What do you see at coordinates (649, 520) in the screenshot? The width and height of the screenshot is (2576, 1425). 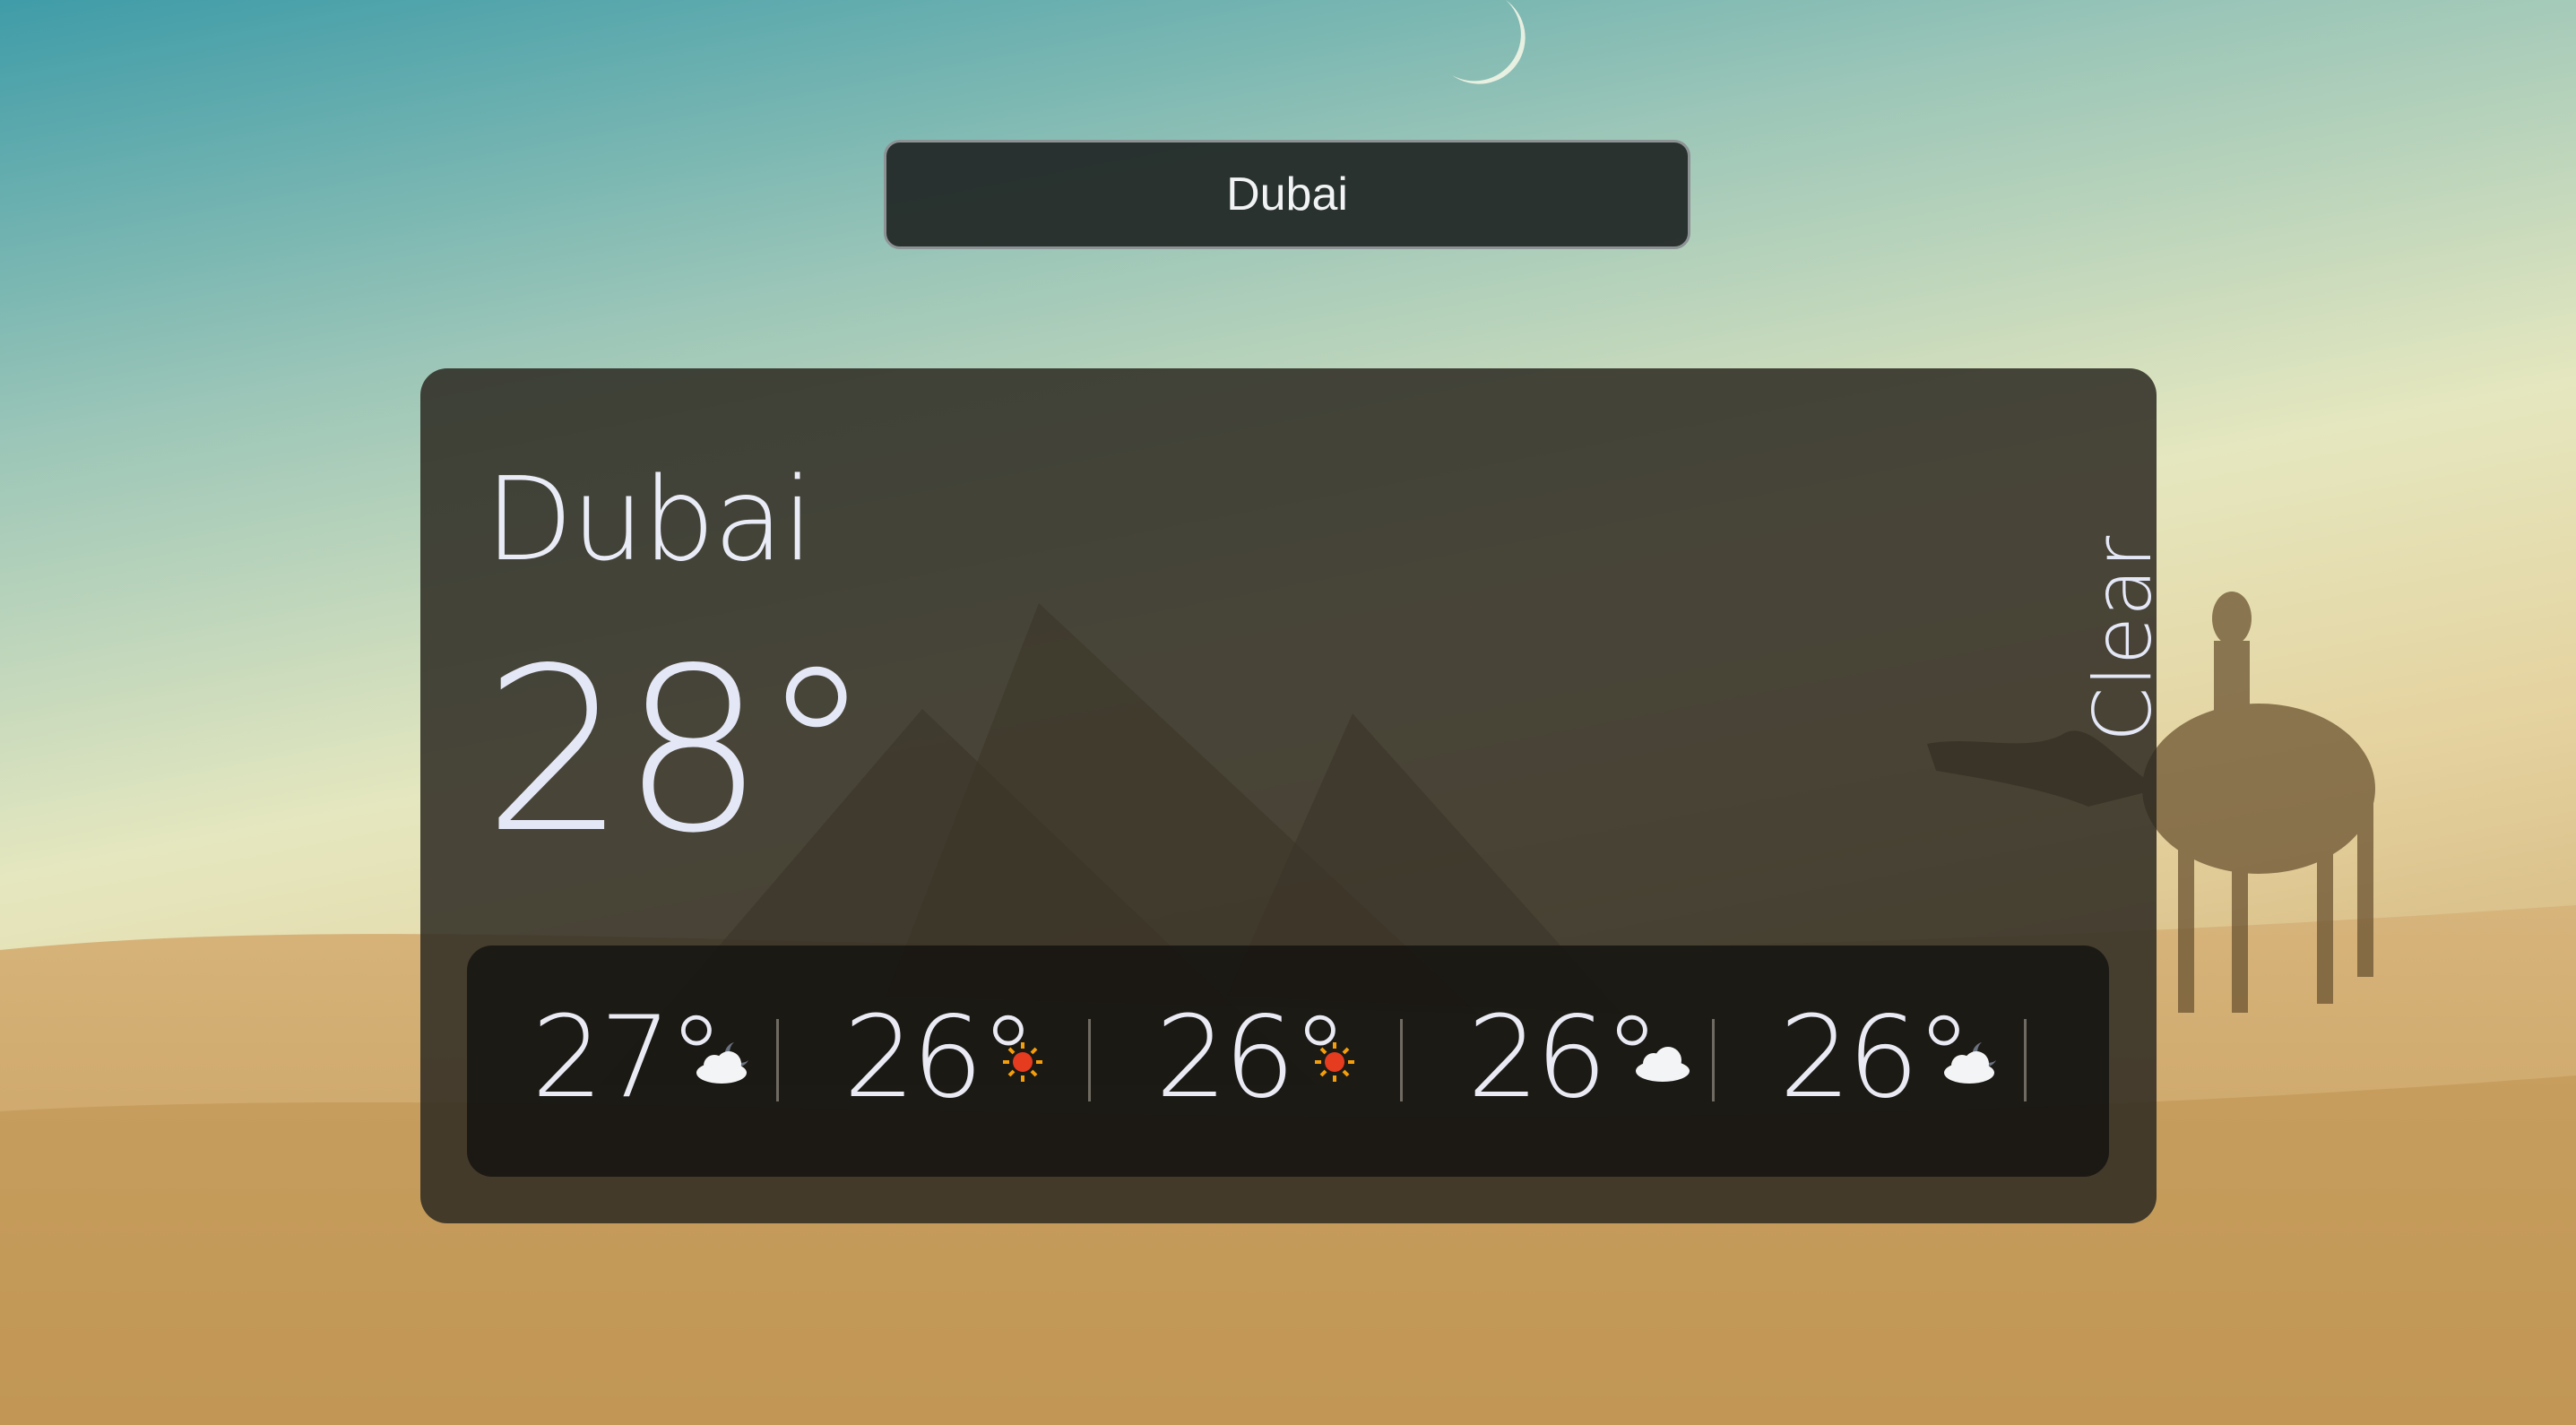 I see `city-name: Dubai` at bounding box center [649, 520].